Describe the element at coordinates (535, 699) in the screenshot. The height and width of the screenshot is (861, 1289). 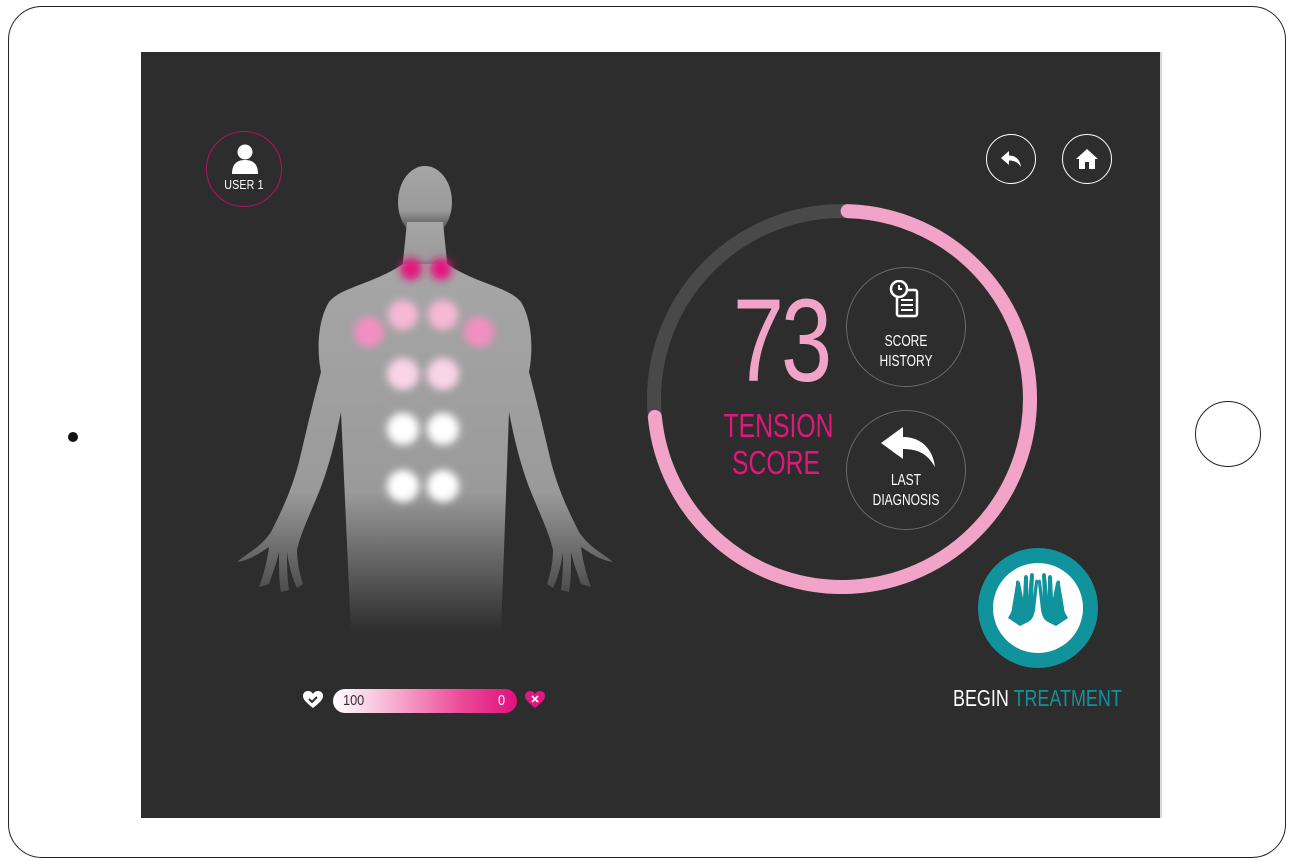
I see `heart-x-icon` at that location.